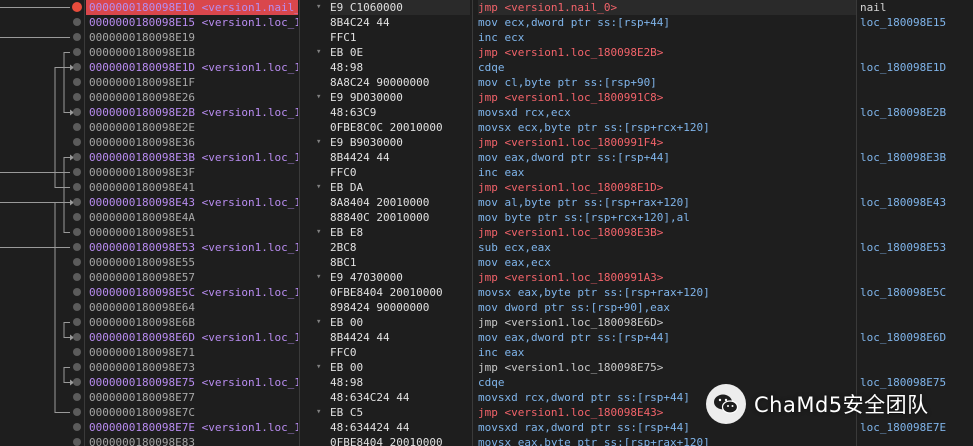 This screenshot has width=973, height=446. Describe the element at coordinates (667, 7) in the screenshot. I see `instruction-cell: jmp <version1.nail_0>` at that location.